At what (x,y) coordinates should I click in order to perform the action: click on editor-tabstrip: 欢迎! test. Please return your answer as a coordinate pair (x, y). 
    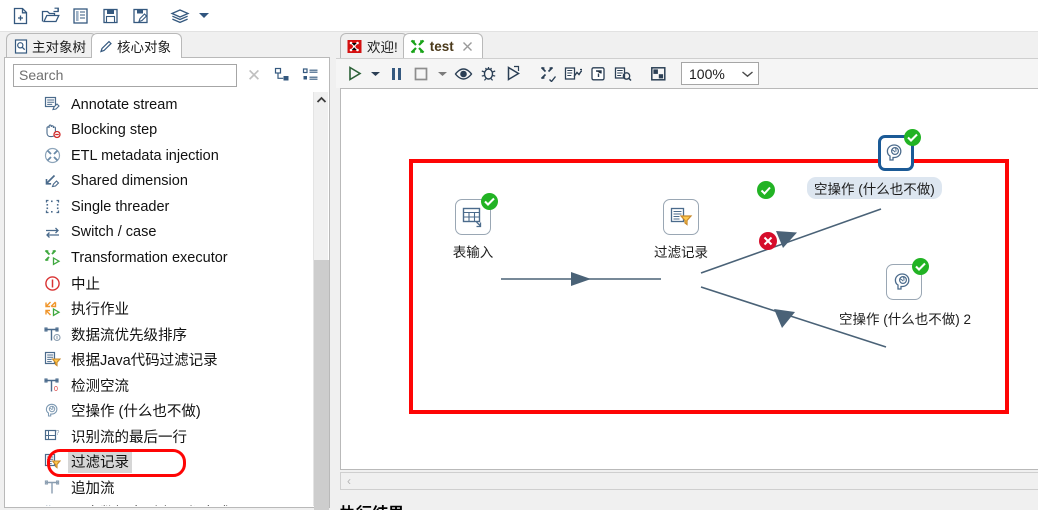
    Looking at the image, I should click on (687, 45).